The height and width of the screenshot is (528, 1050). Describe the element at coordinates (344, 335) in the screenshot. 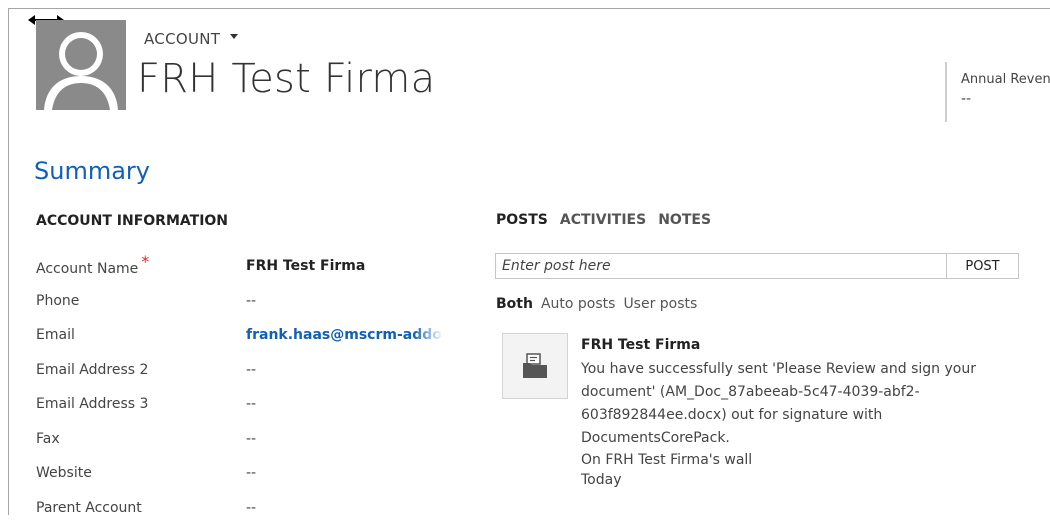

I see `field-value-email-link: frank.haas@mscrm-addons.com` at that location.